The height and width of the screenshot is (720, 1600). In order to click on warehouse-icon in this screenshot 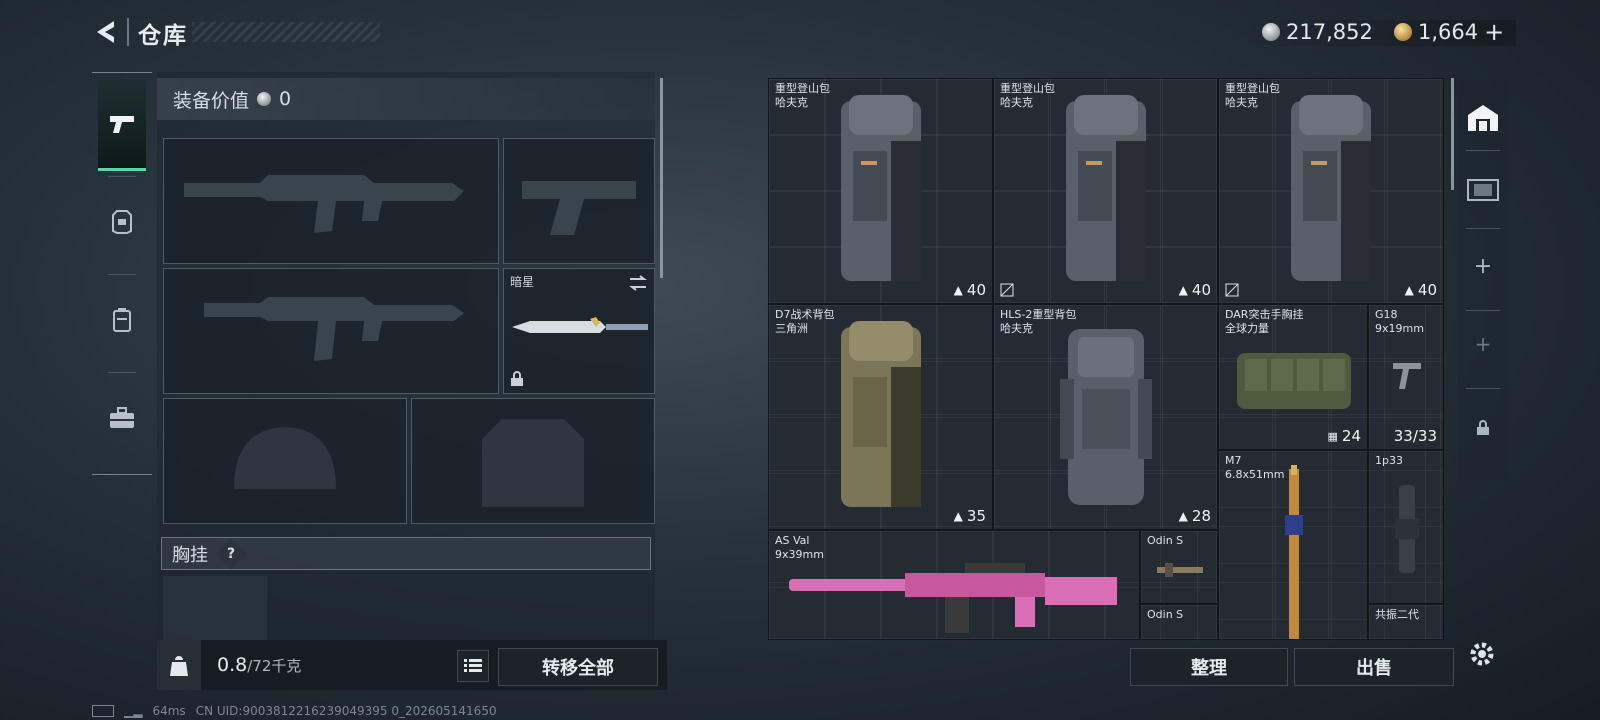, I will do `click(1483, 118)`.